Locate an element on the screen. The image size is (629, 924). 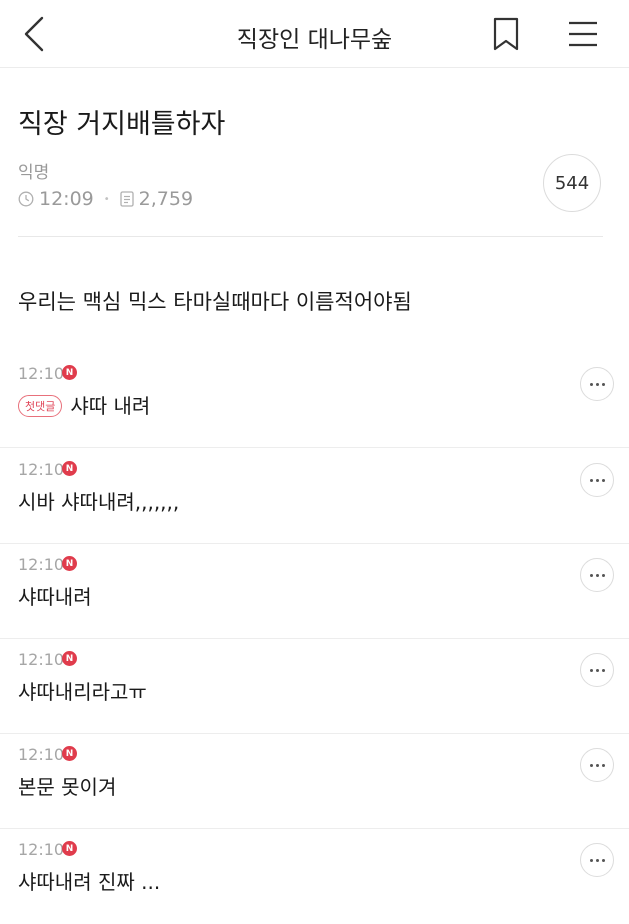
comment-body: 샤따 내려 is located at coordinates (110, 406).